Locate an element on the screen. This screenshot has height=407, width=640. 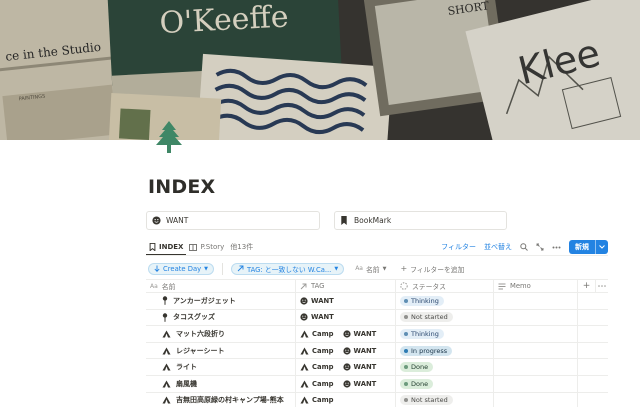
column-header-name: Aa 名前 is located at coordinates (221, 286).